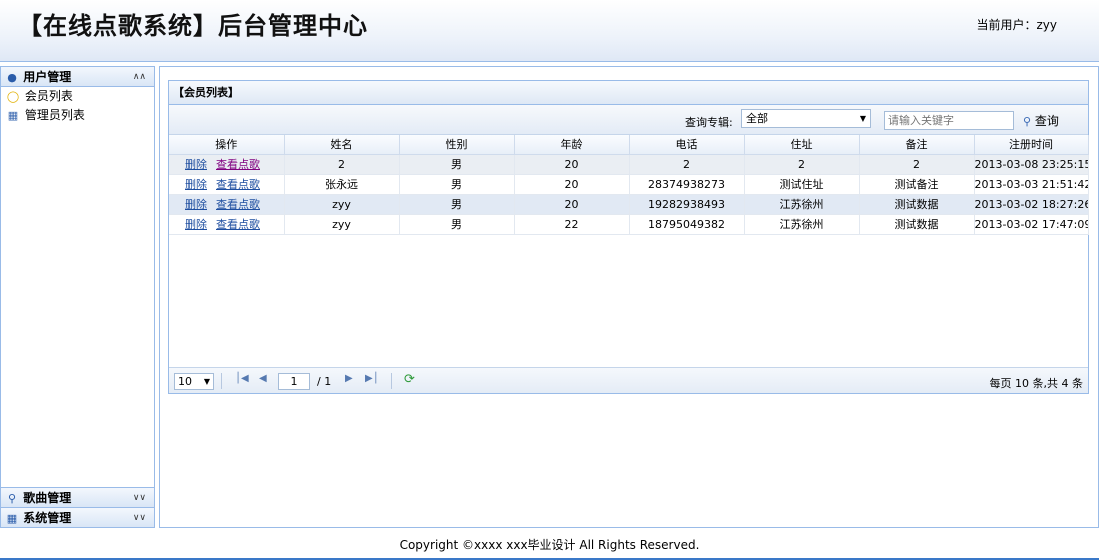 The image size is (1099, 560). I want to click on album-filter-label: 查询专辑:, so click(709, 122).